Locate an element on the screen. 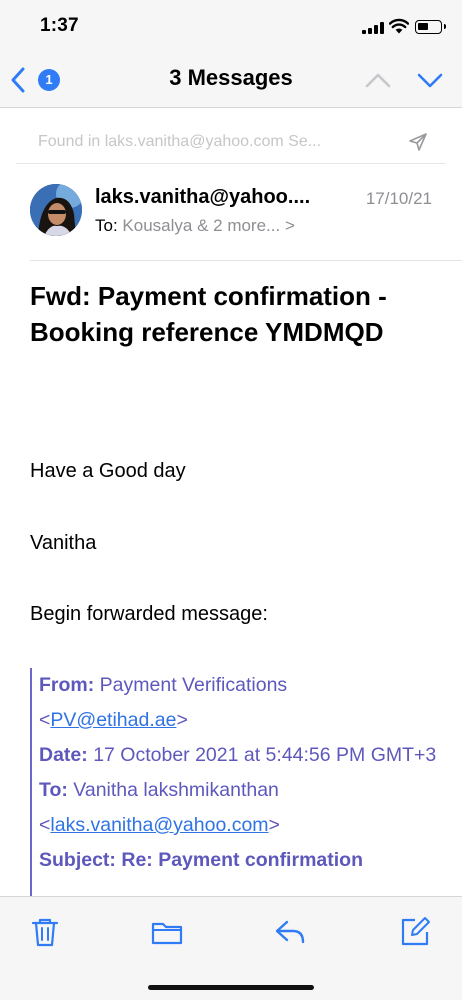  page-title: 3 Messages is located at coordinates (231, 77).